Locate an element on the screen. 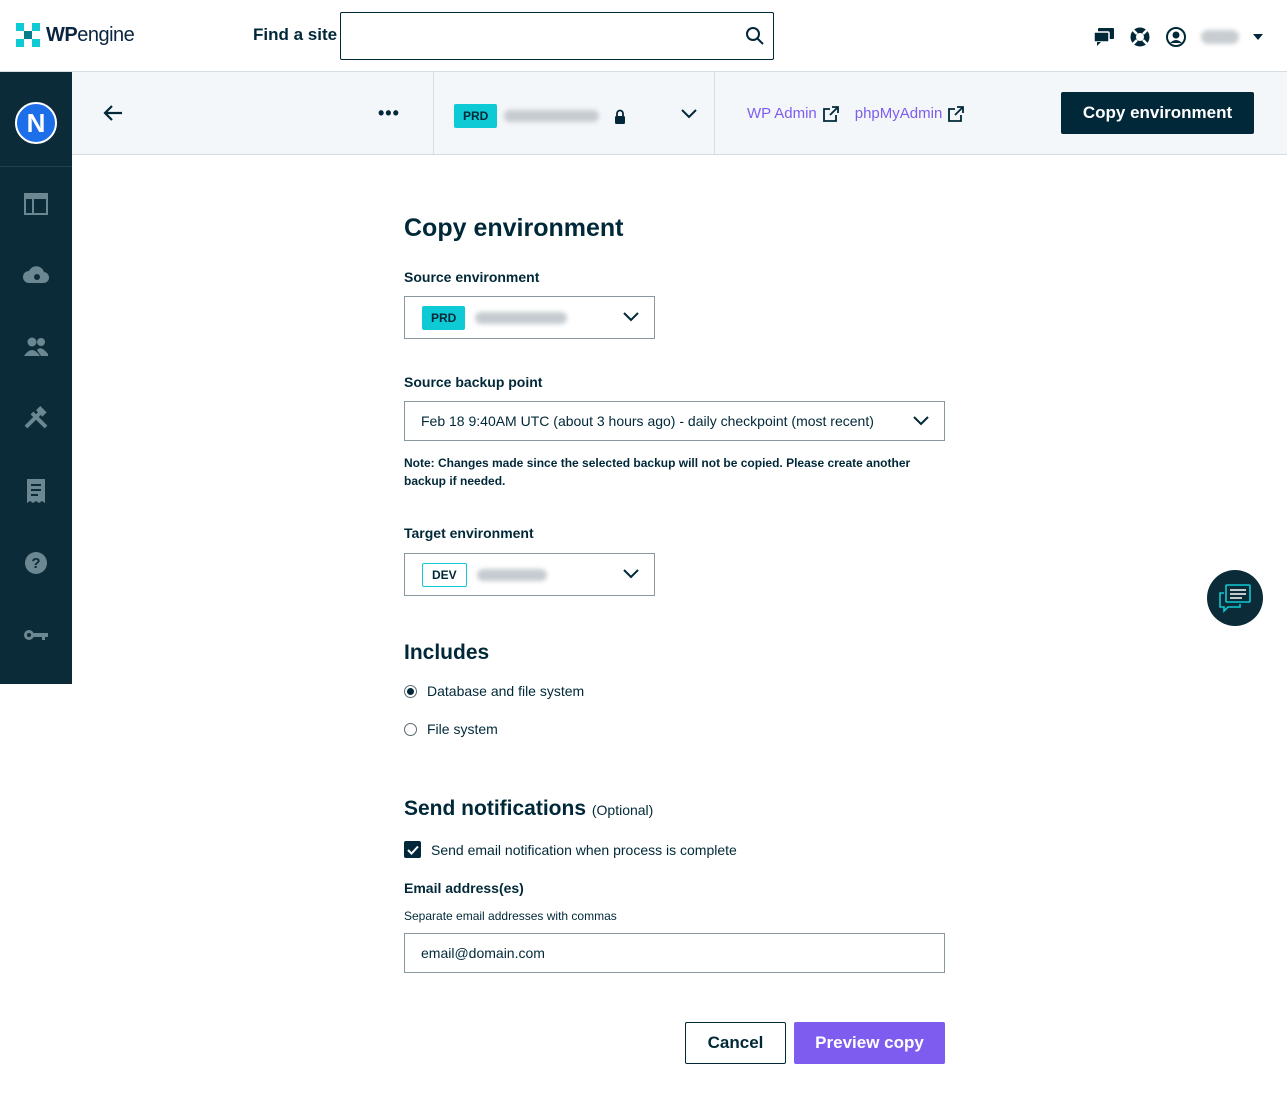 The width and height of the screenshot is (1287, 1096). sidebar-divider is located at coordinates (36, 166).